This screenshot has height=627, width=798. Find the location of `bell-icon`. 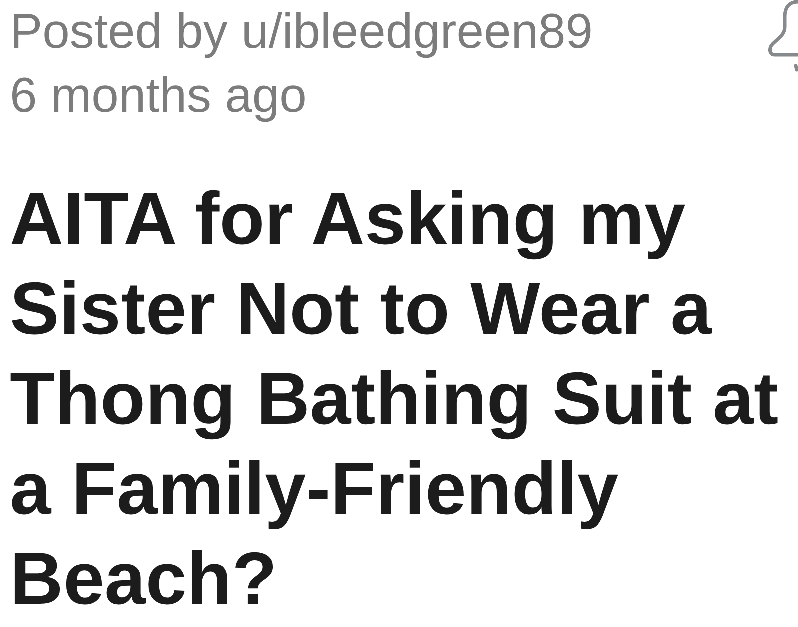

bell-icon is located at coordinates (782, 36).